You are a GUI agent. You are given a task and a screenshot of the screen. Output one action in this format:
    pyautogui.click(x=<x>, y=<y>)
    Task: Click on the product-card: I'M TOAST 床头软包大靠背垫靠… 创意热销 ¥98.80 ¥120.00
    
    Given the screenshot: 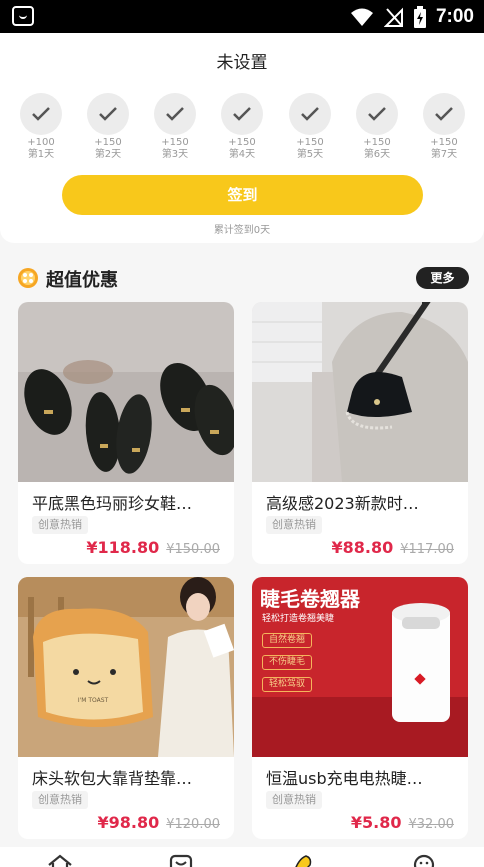 What is the action you would take?
    pyautogui.click(x=126, y=708)
    